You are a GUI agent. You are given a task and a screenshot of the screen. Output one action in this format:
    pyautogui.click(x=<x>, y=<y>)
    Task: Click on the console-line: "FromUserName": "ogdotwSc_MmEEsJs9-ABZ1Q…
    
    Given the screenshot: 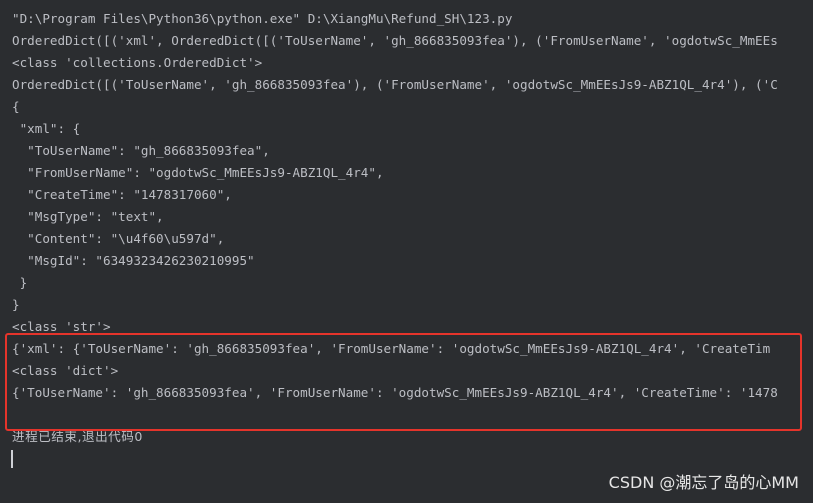 What is the action you would take?
    pyautogui.click(x=198, y=172)
    